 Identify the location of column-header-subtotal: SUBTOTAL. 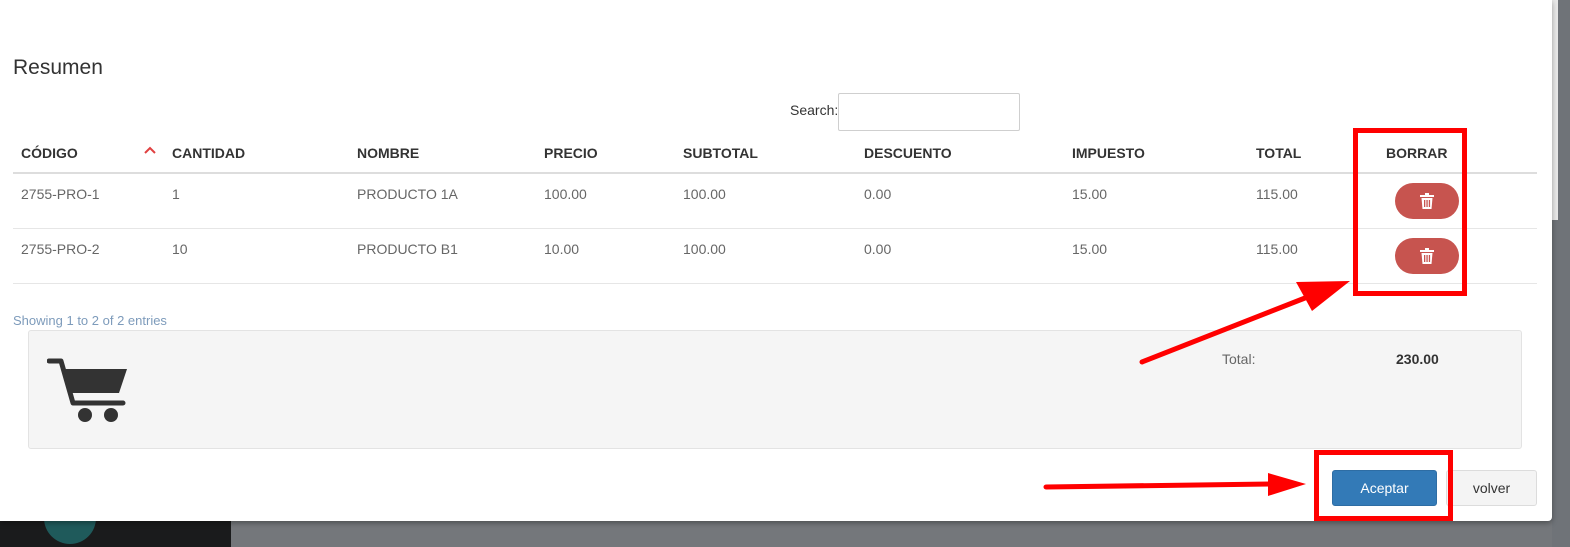
(765, 153).